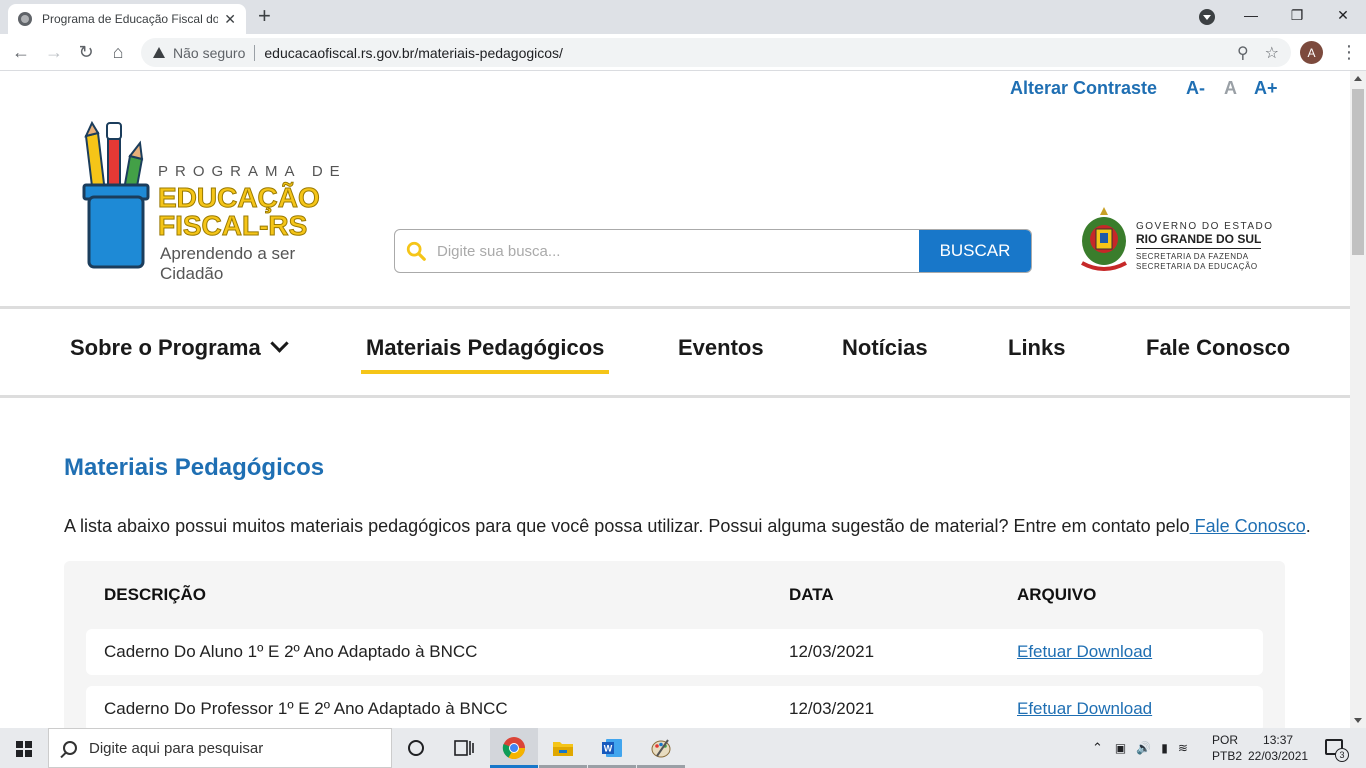 The height and width of the screenshot is (768, 1366). I want to click on font-decrease-button: A-, so click(1195, 88).